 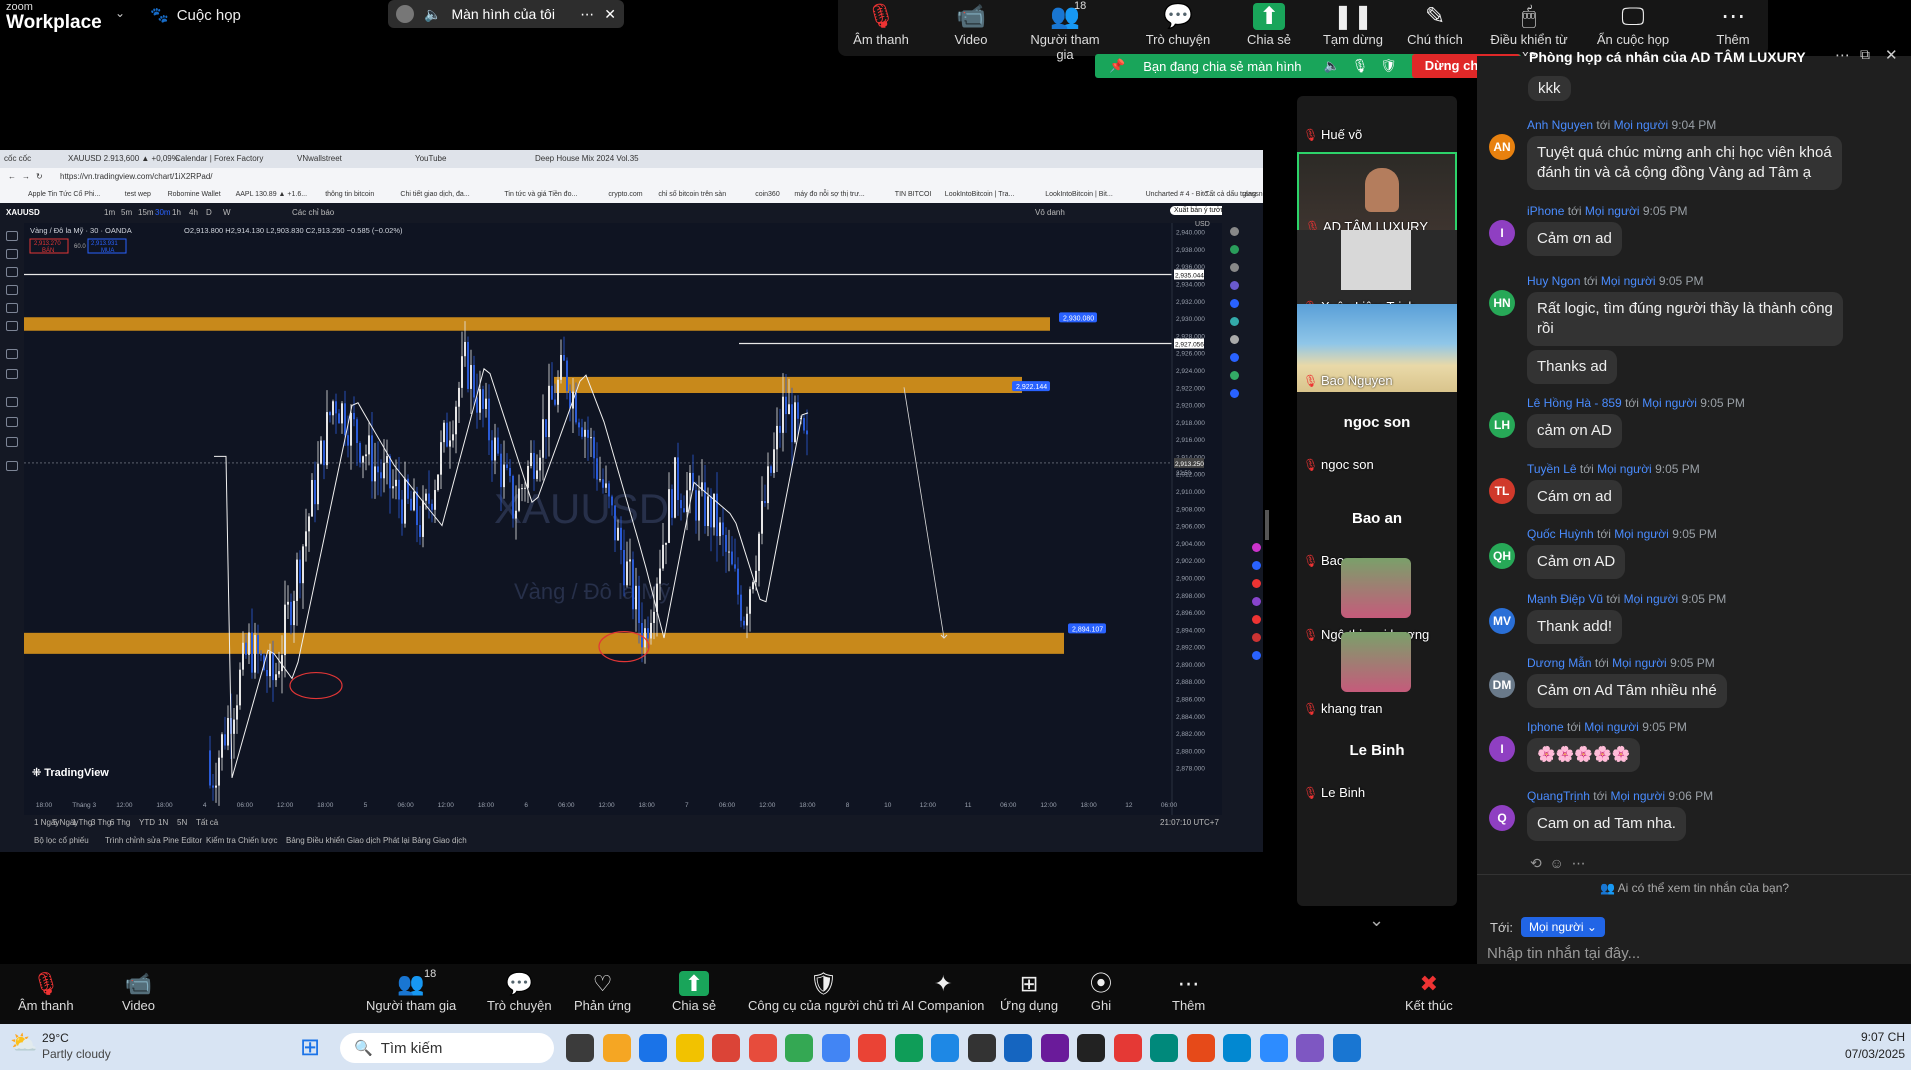 I want to click on clock-date: 07/03/2025, so click(x=1867, y=1054).